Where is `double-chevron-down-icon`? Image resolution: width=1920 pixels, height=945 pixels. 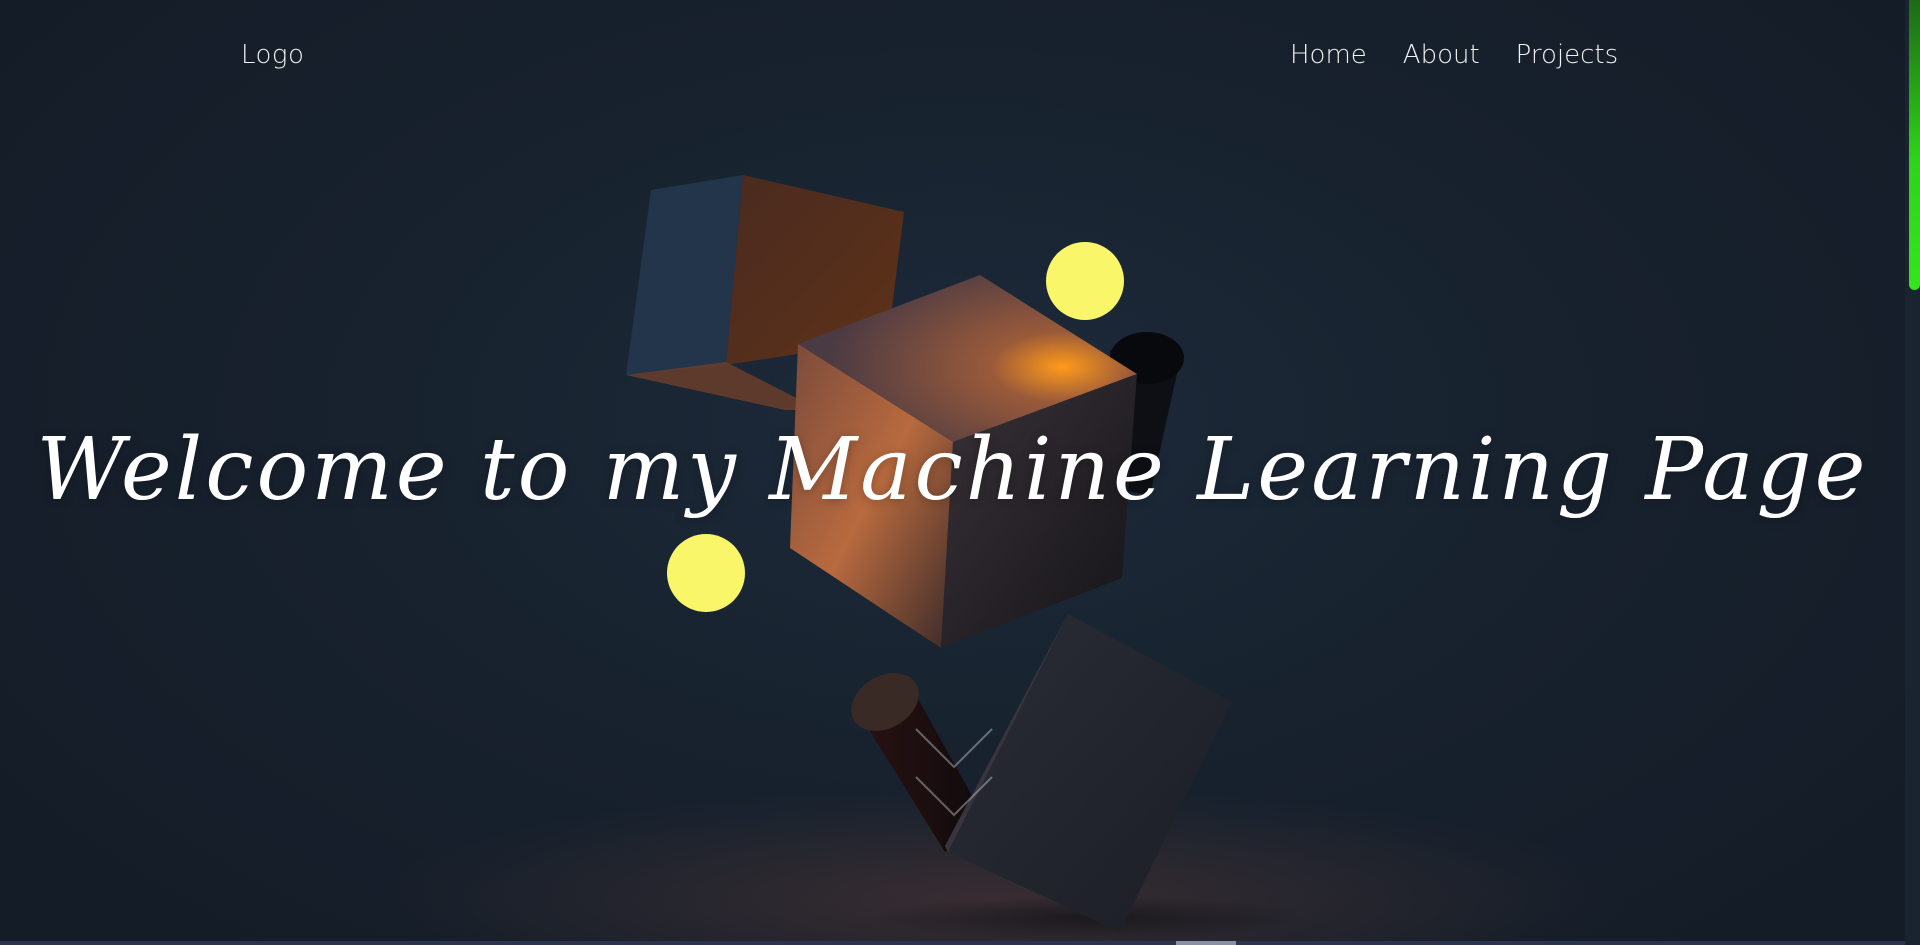
double-chevron-down-icon is located at coordinates (954, 772).